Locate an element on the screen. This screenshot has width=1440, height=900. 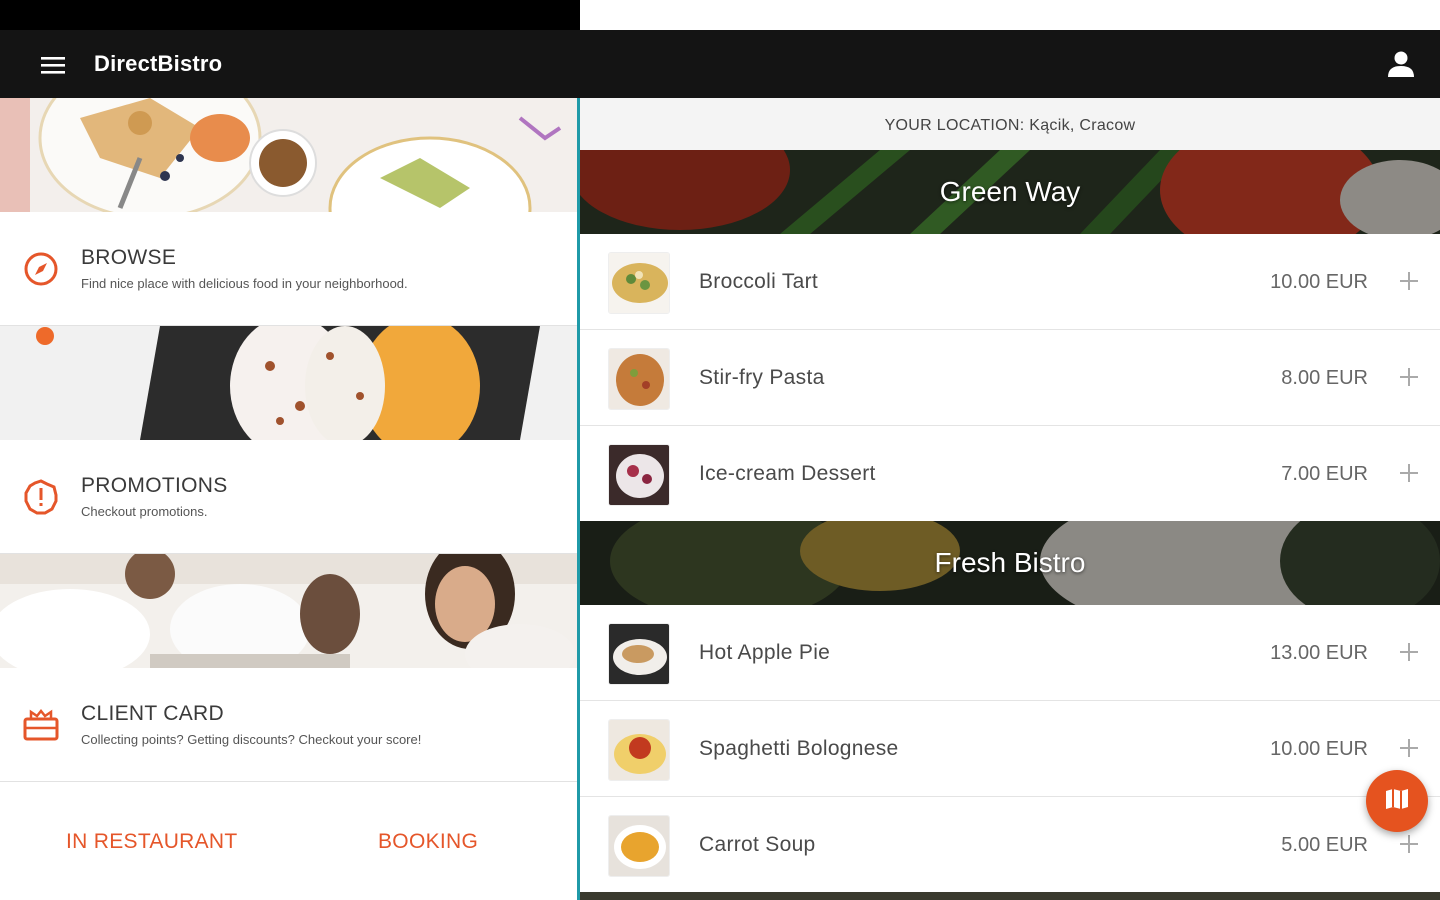
dish-name: Ice-cream Dessert is located at coordinates (787, 473).